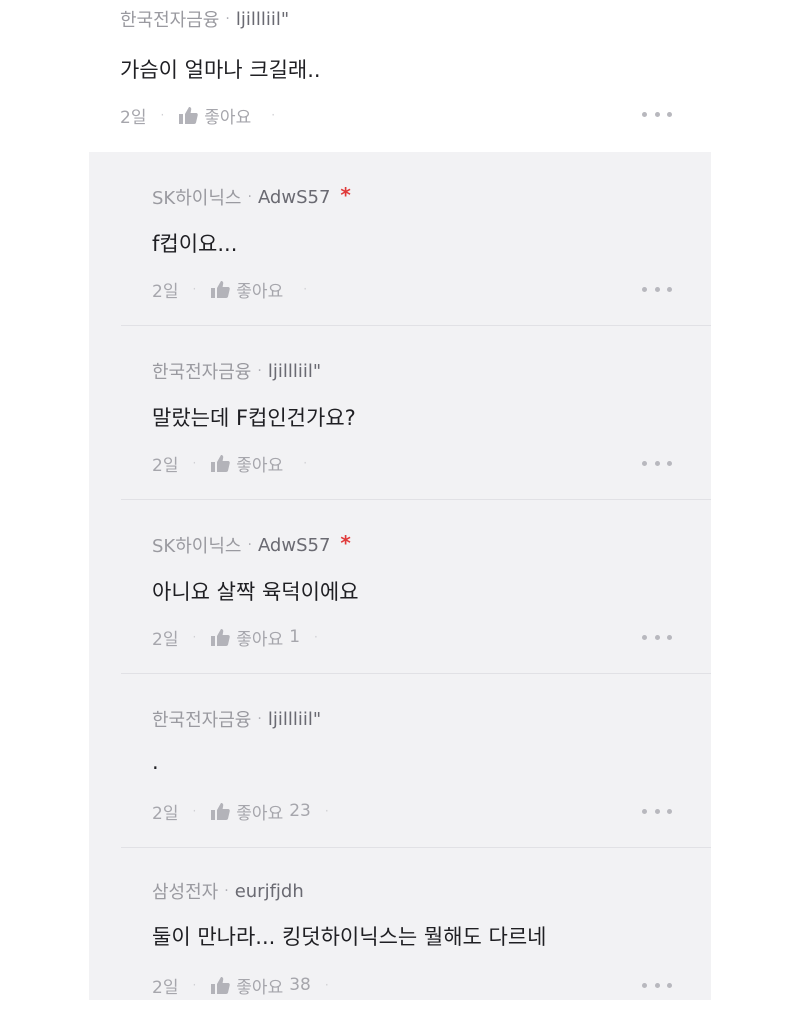  I want to click on company-name: 삼성전자, so click(185, 891).